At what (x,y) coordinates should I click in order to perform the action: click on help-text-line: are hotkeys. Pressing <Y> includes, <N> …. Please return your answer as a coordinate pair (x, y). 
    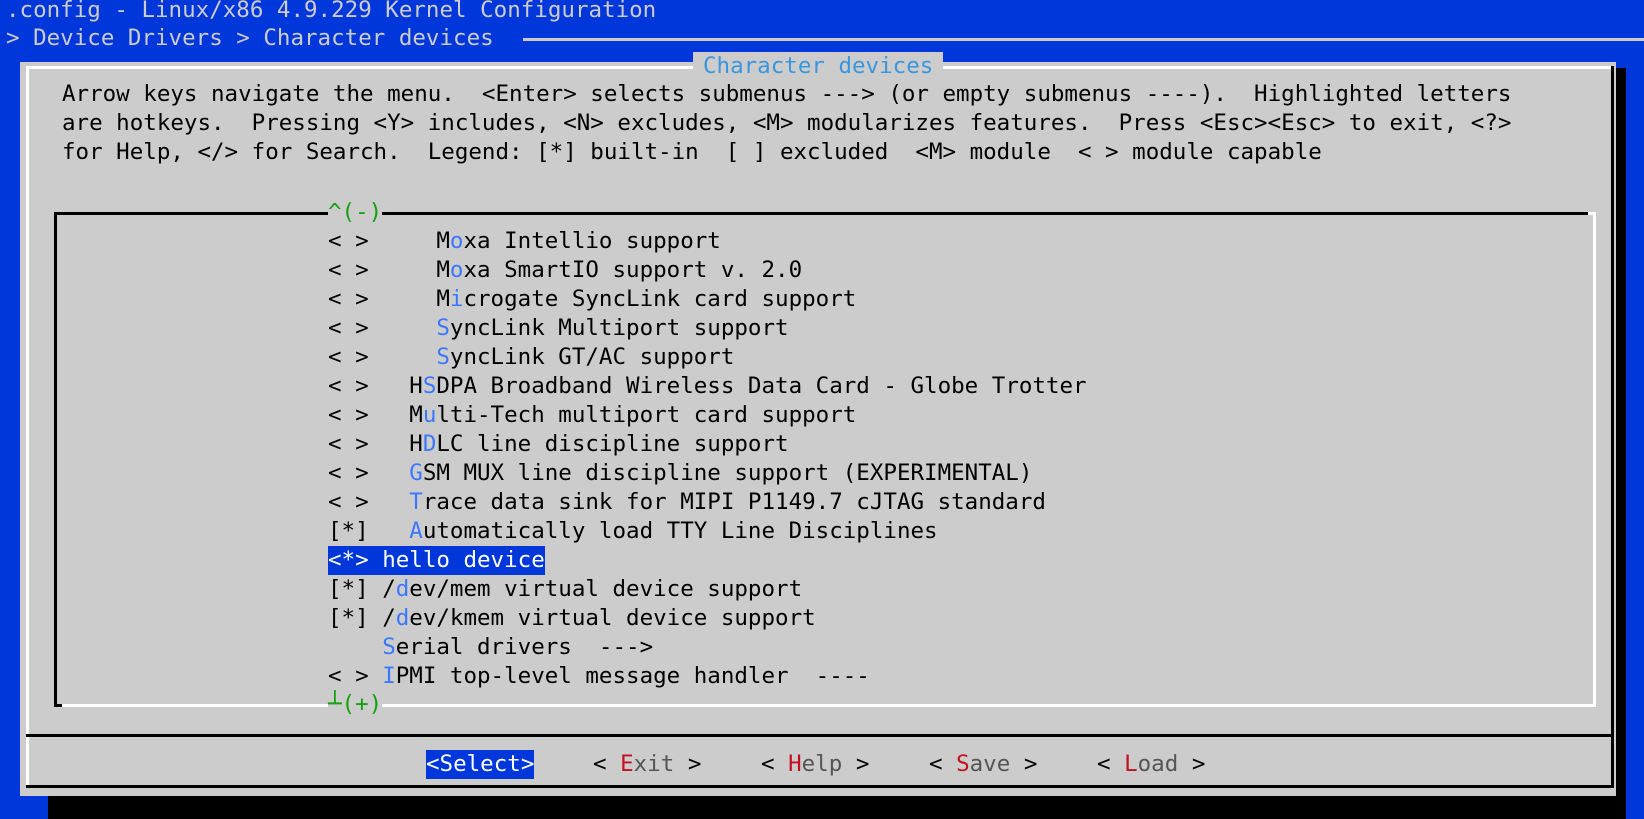
    Looking at the image, I should click on (787, 123).